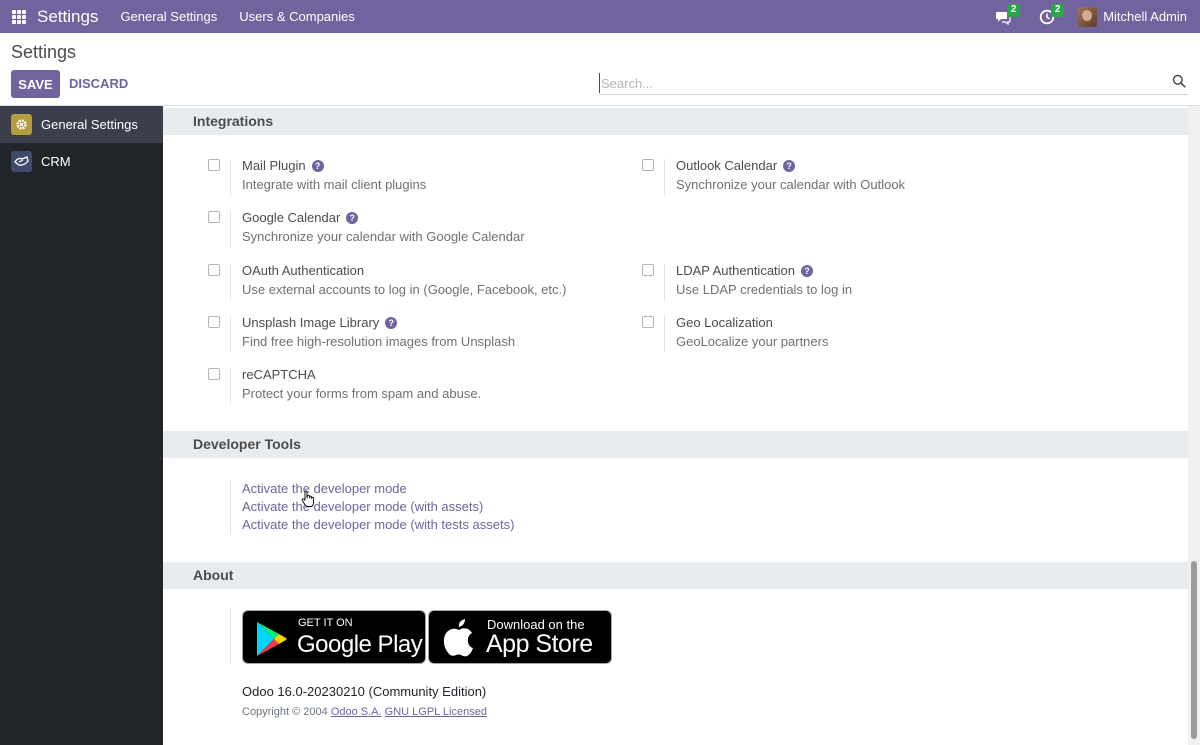  What do you see at coordinates (308, 498) in the screenshot?
I see `hand-cursor-icon` at bounding box center [308, 498].